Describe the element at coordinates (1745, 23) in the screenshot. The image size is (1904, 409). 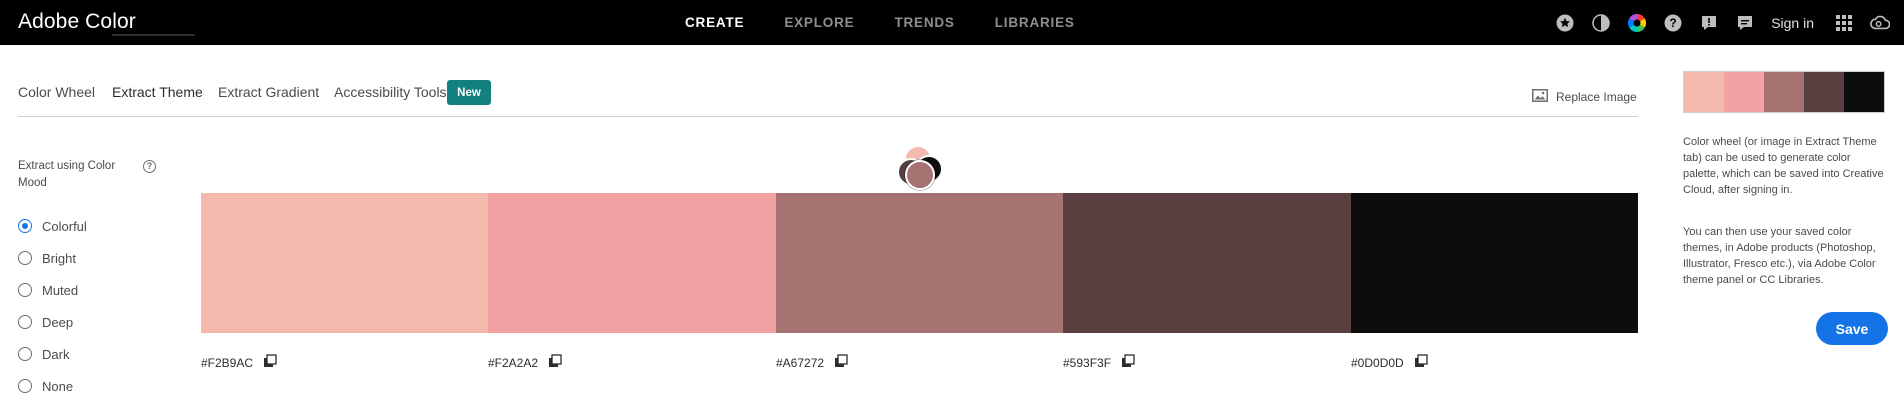
I see `chat-icon` at that location.